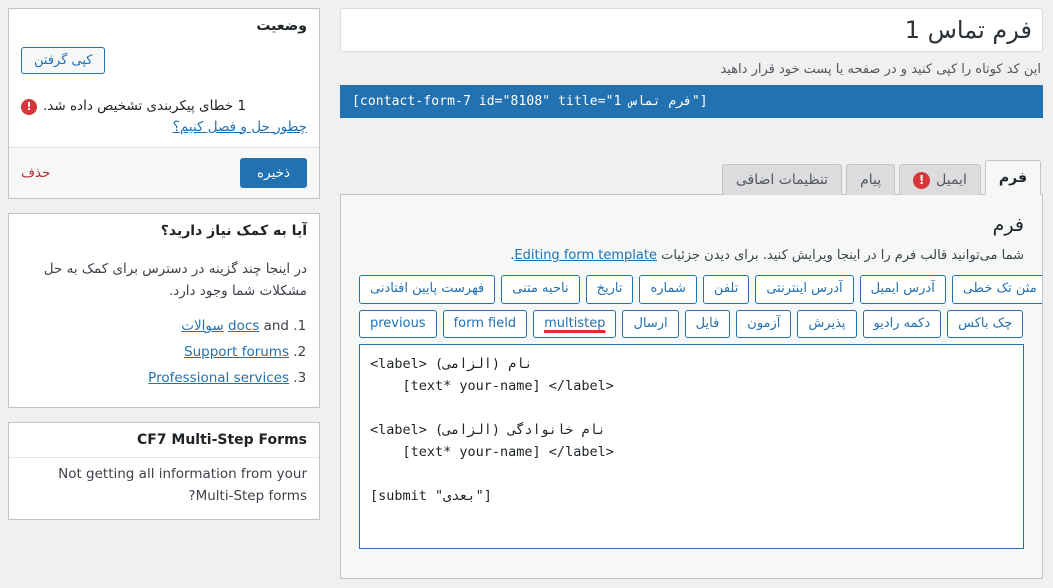 The image size is (1053, 588). What do you see at coordinates (609, 289) in the screenshot?
I see `tag-button-تاریخ: تاریخ` at bounding box center [609, 289].